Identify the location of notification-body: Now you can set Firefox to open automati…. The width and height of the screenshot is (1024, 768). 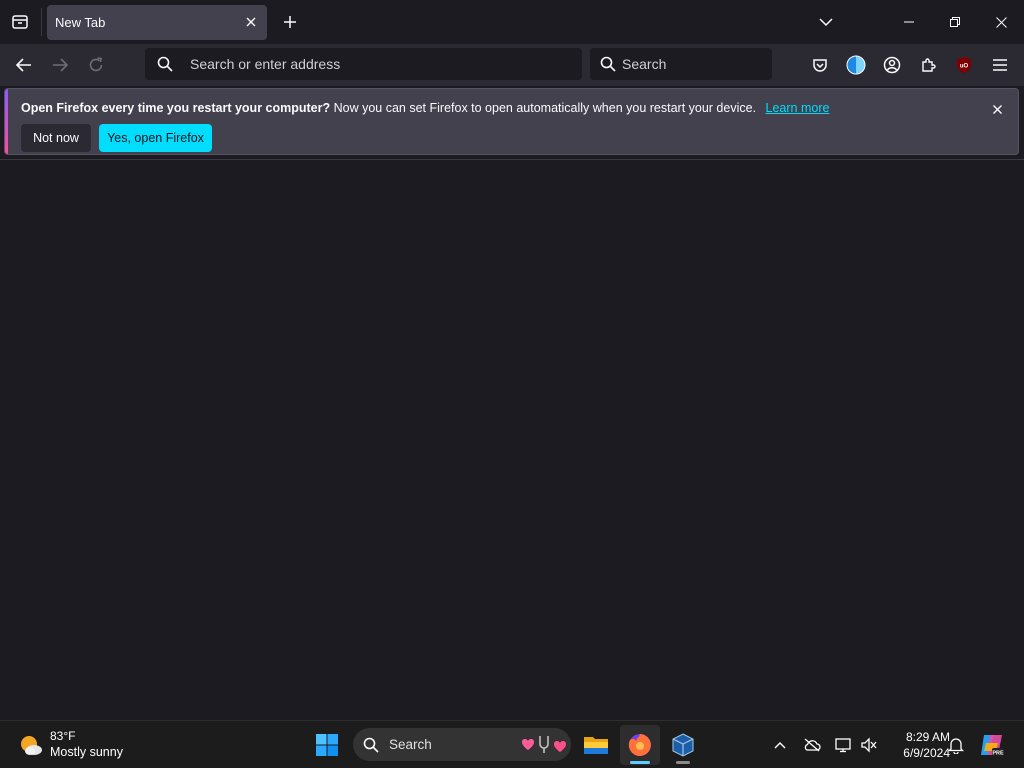
(545, 108).